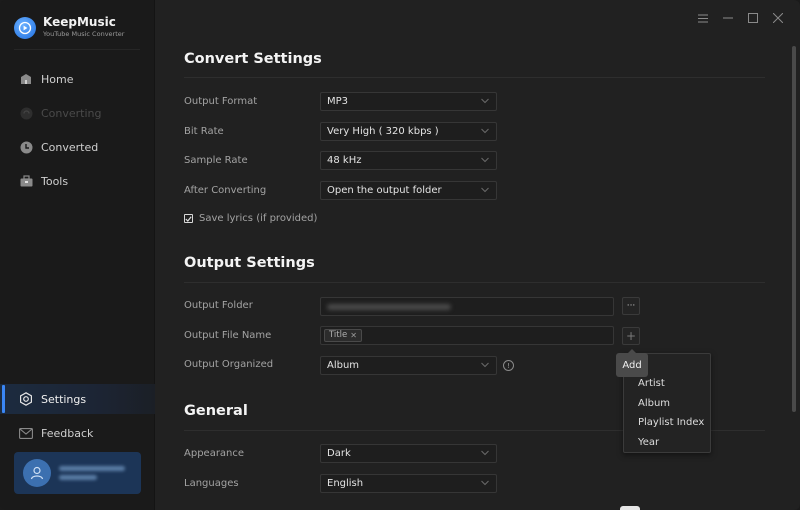 Image resolution: width=800 pixels, height=510 pixels. I want to click on brand: KeepMusic YouTube Music Converter, so click(69, 27).